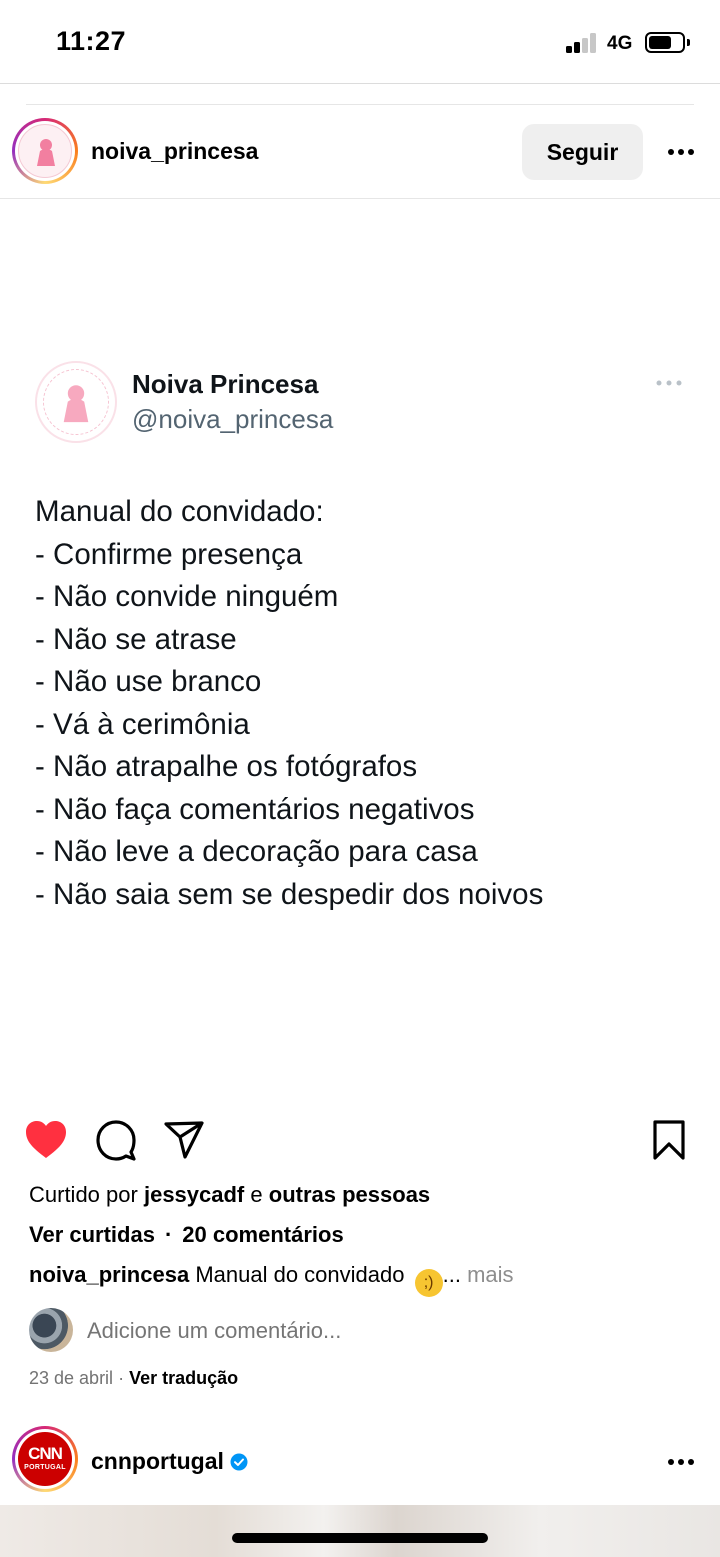 The height and width of the screenshot is (1557, 720). Describe the element at coordinates (169, 554) in the screenshot. I see `tweet-line: - Confirme presença` at that location.